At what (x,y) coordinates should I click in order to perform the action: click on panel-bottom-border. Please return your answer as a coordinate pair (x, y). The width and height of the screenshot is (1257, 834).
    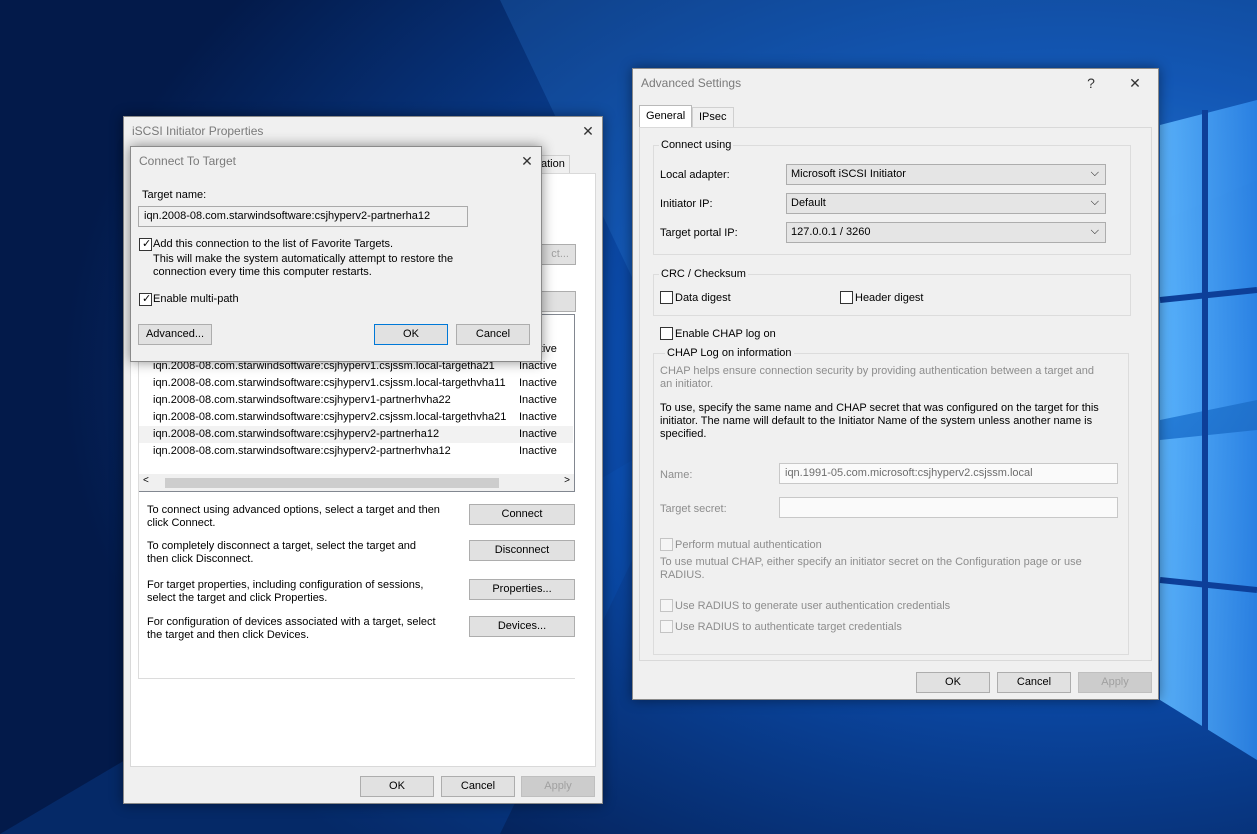
    Looking at the image, I should click on (356, 678).